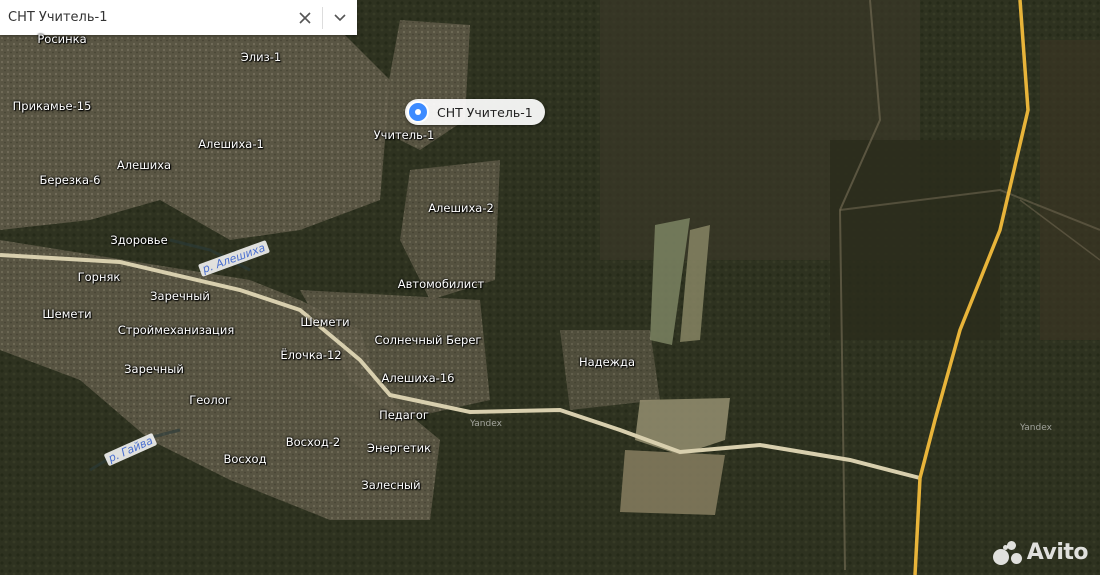 The image size is (1100, 575). I want to click on close-icon, so click(305, 17).